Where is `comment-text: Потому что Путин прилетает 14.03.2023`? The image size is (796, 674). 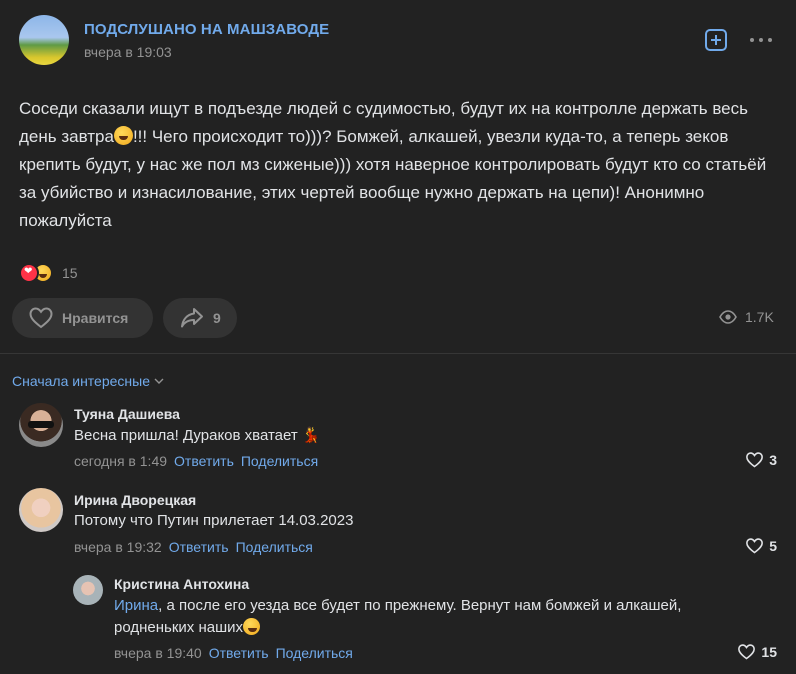
comment-text: Потому что Путин прилетает 14.03.2023 is located at coordinates (214, 520).